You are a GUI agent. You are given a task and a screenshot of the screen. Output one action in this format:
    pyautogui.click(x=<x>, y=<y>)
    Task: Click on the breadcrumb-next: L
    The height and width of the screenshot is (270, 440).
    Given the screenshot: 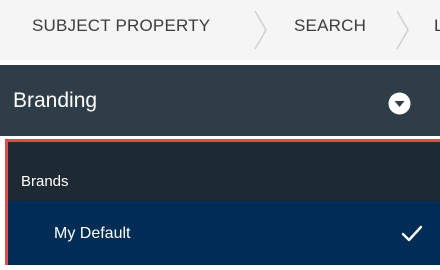 What is the action you would take?
    pyautogui.click(x=437, y=26)
    